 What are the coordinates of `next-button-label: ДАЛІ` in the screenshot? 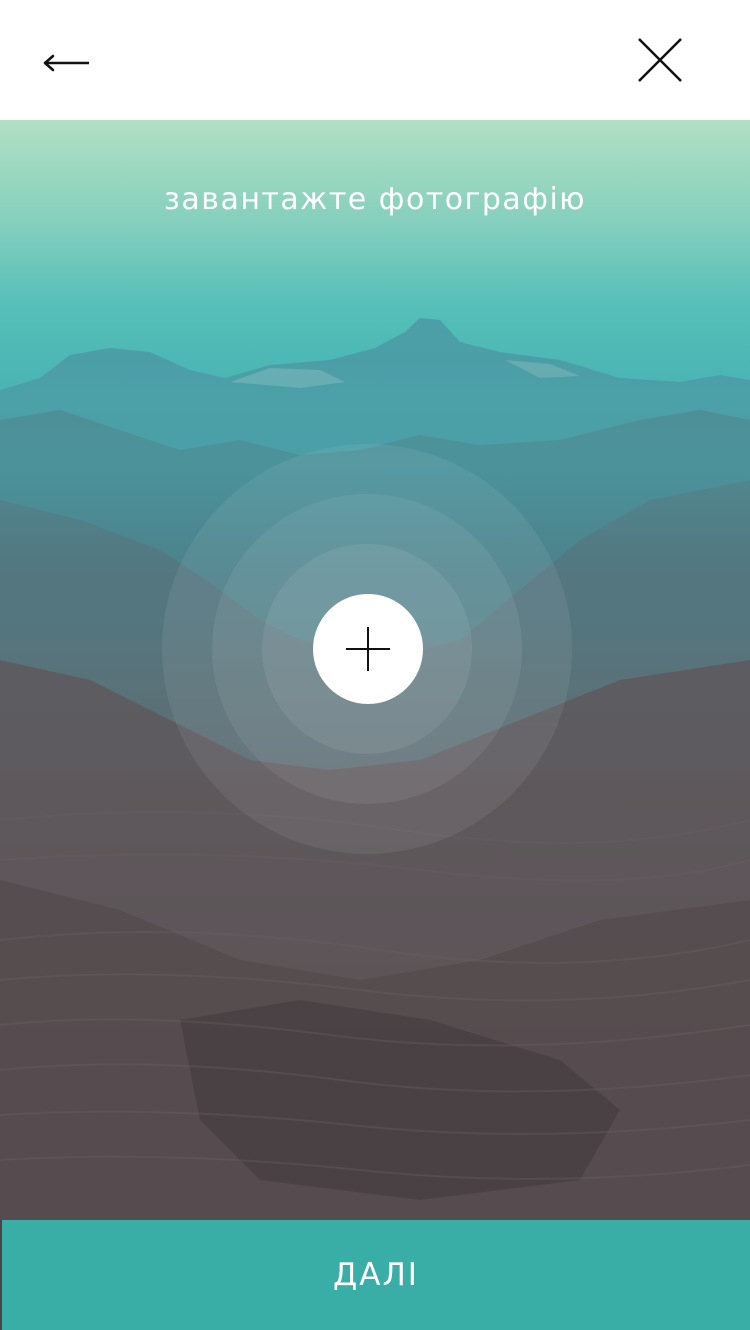 It's located at (376, 1275).